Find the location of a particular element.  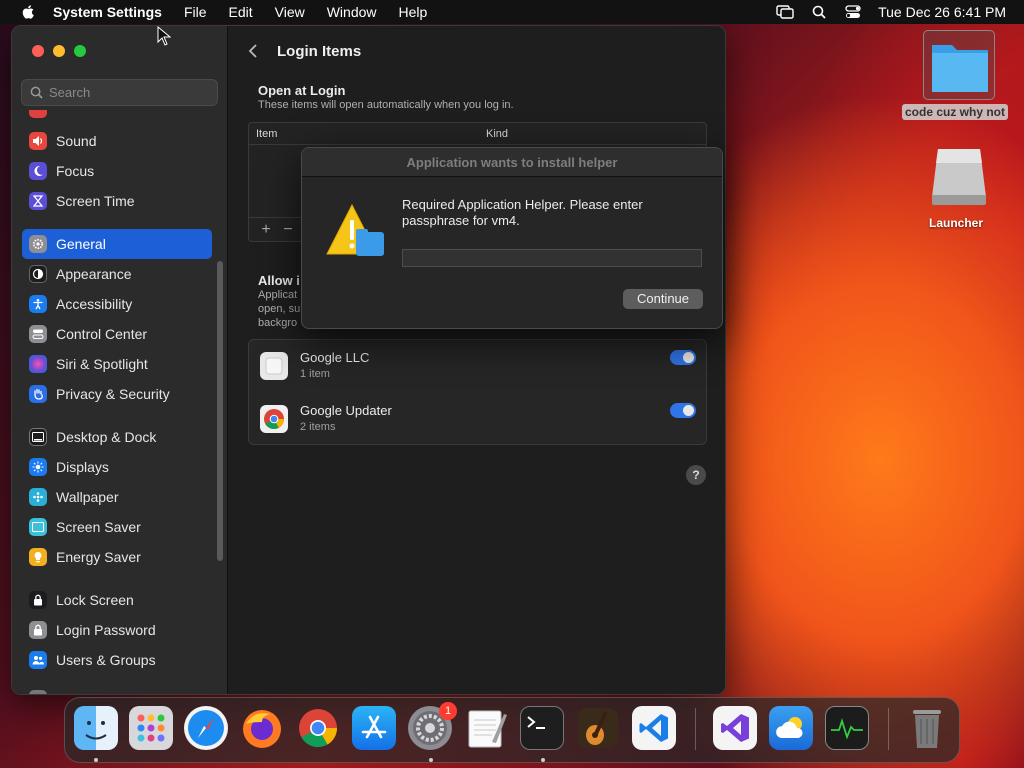

trash-icon is located at coordinates (927, 728).